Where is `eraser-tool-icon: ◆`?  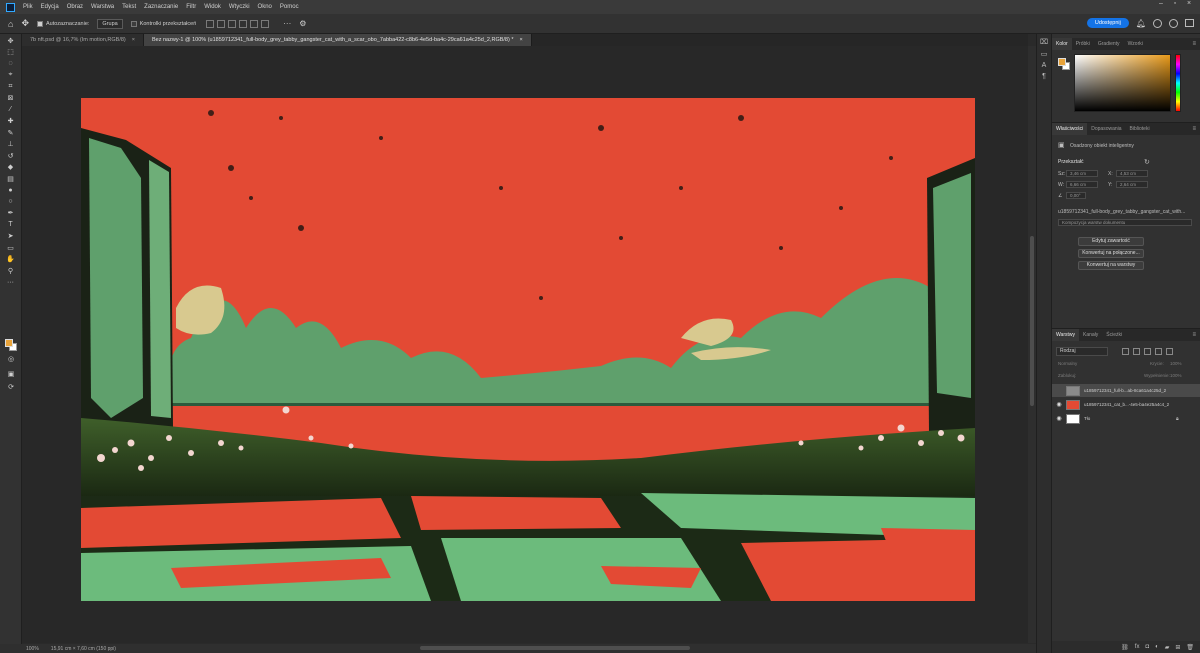
eraser-tool-icon: ◆ is located at coordinates (11, 167).